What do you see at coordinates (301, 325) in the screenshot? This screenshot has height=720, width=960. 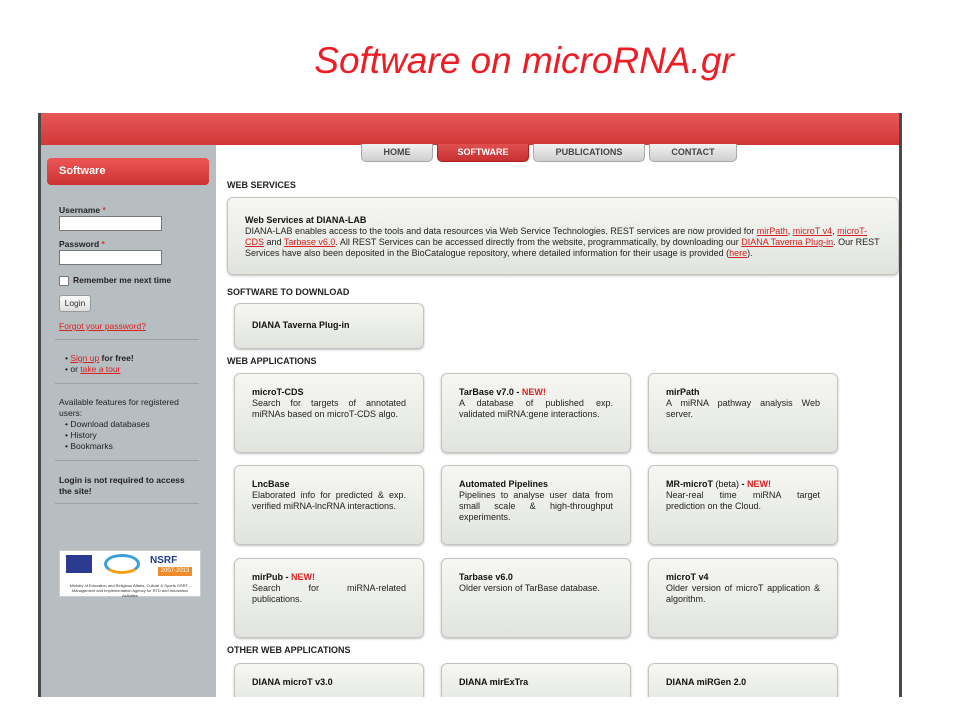 I see `download-card-title: DIANA Taverna Plug-in` at bounding box center [301, 325].